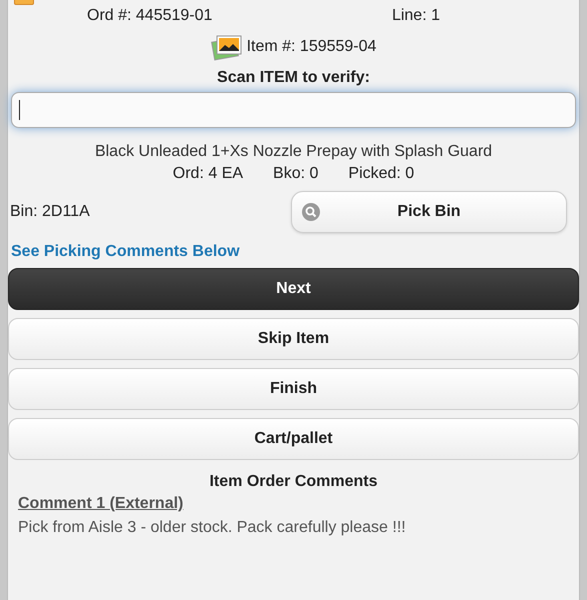 The width and height of the screenshot is (587, 600). I want to click on scan-label: Scan ITEM to verify:, so click(293, 78).